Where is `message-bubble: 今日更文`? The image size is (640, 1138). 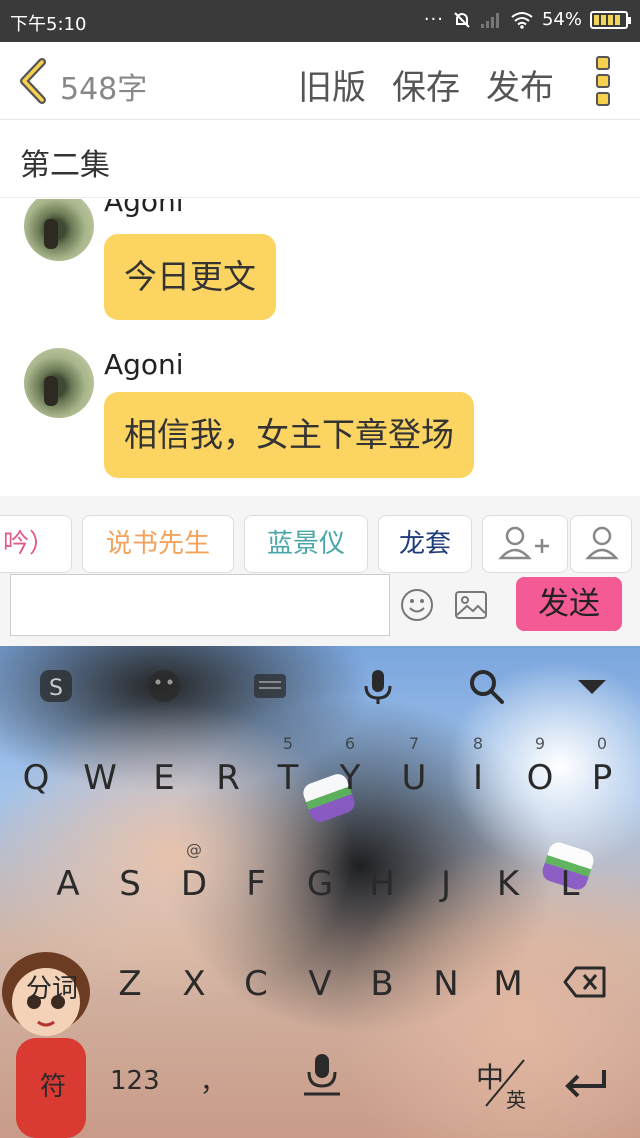 message-bubble: 今日更文 is located at coordinates (190, 277).